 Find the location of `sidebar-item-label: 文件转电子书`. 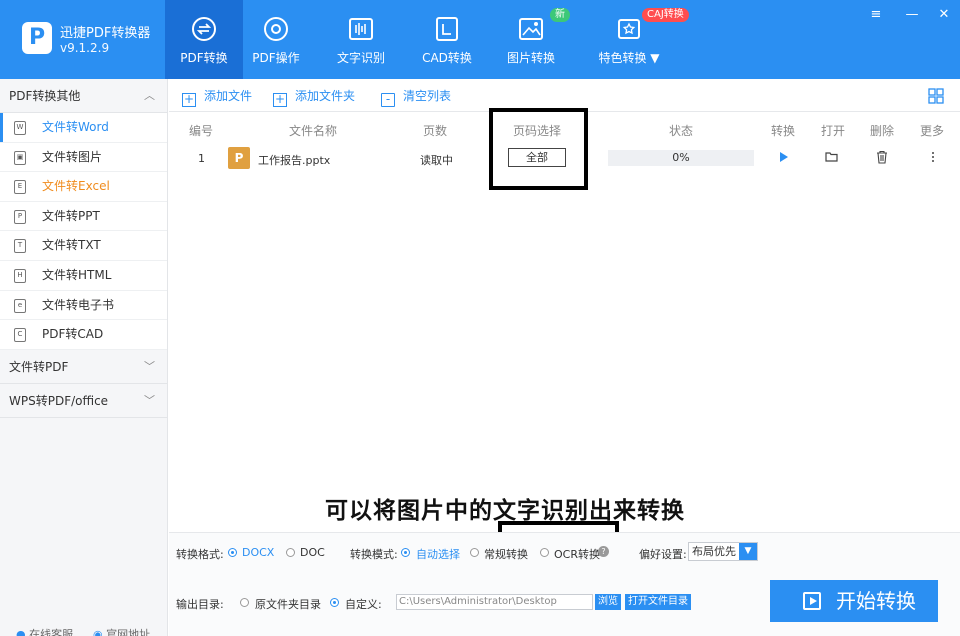

sidebar-item-label: 文件转电子书 is located at coordinates (78, 304).